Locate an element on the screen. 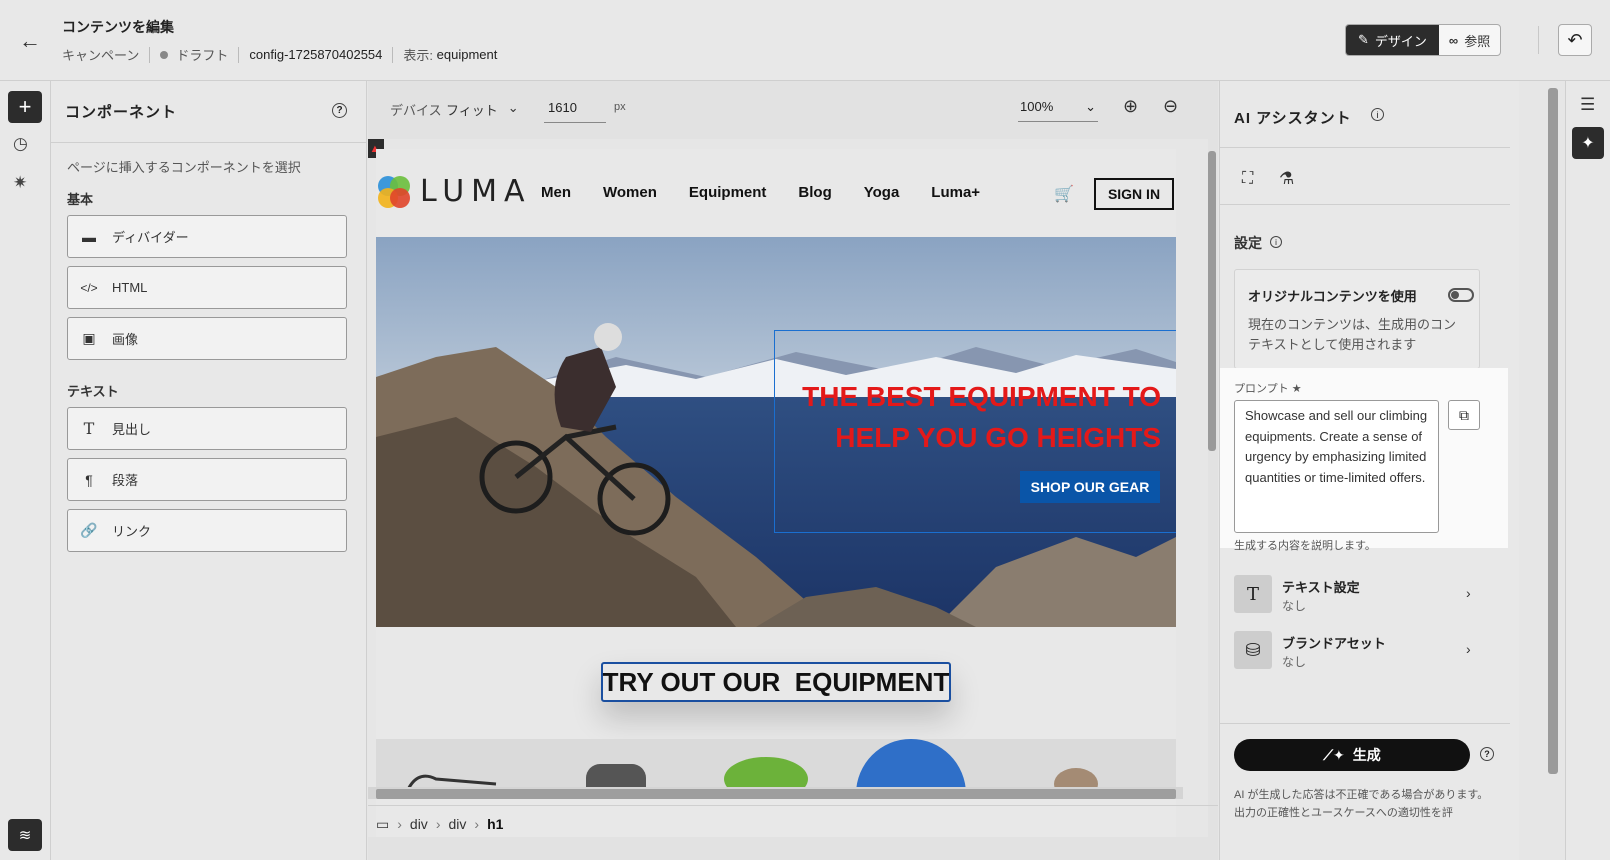  toggle-knob is located at coordinates (1455, 295).